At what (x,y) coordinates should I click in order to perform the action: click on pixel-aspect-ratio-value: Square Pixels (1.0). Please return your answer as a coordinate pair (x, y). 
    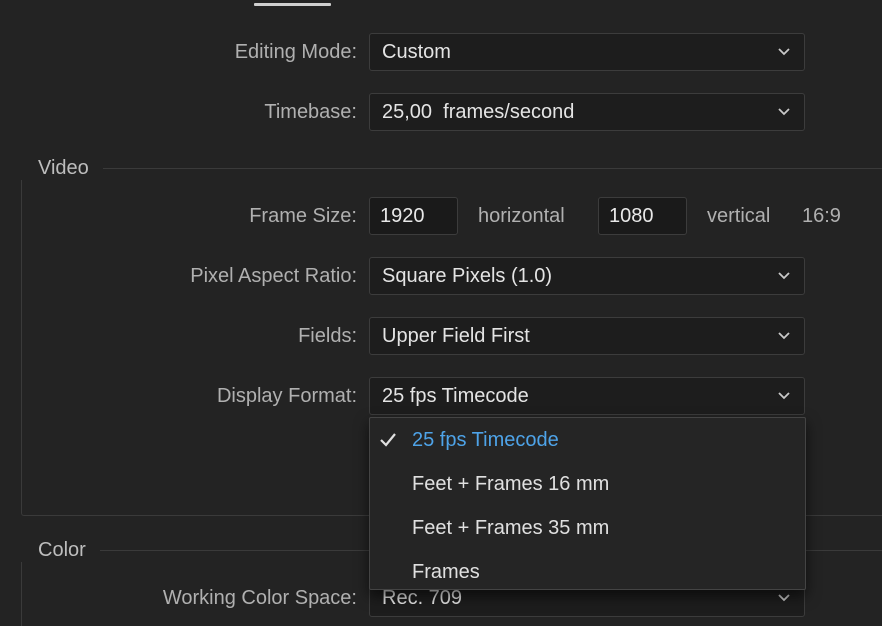
    Looking at the image, I should click on (467, 276).